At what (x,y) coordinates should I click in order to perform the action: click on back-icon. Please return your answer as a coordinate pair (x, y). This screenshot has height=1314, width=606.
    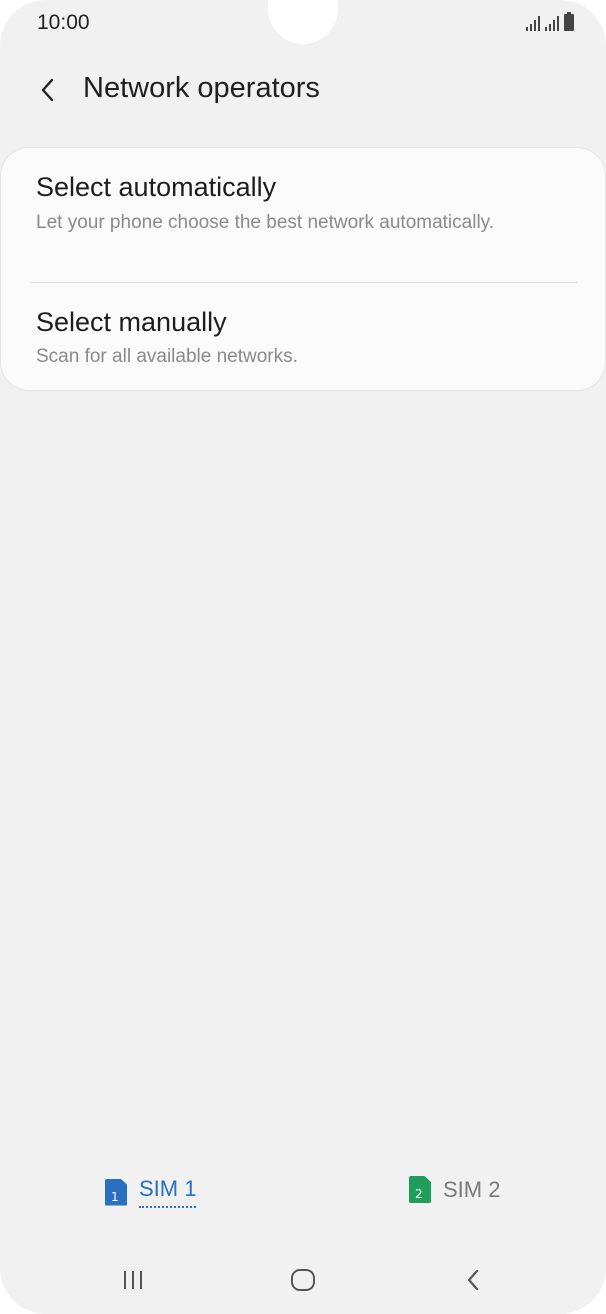
    Looking at the image, I should click on (473, 1280).